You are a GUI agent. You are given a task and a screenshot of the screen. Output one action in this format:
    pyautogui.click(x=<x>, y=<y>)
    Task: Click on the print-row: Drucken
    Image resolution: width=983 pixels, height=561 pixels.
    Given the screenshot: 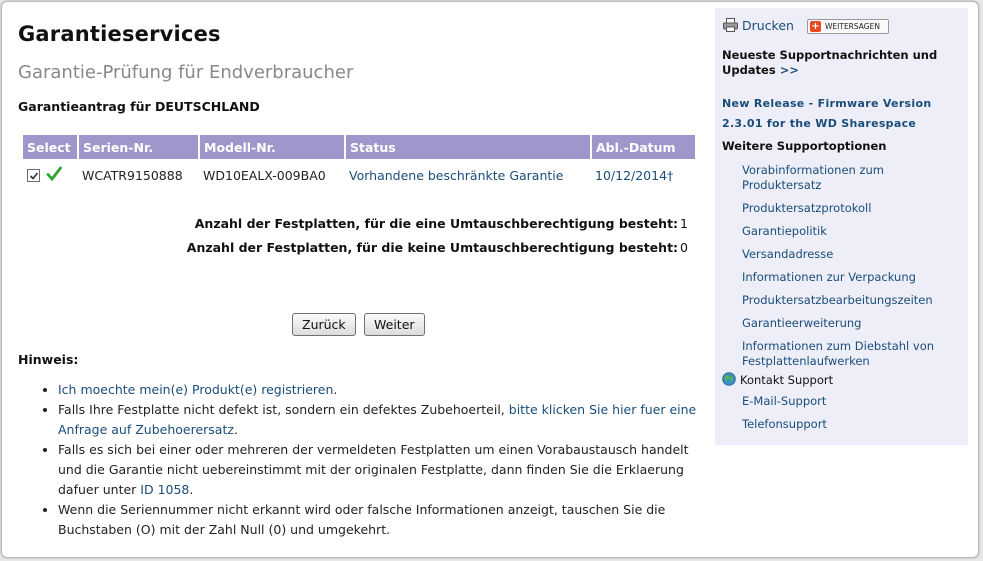 What is the action you would take?
    pyautogui.click(x=758, y=26)
    